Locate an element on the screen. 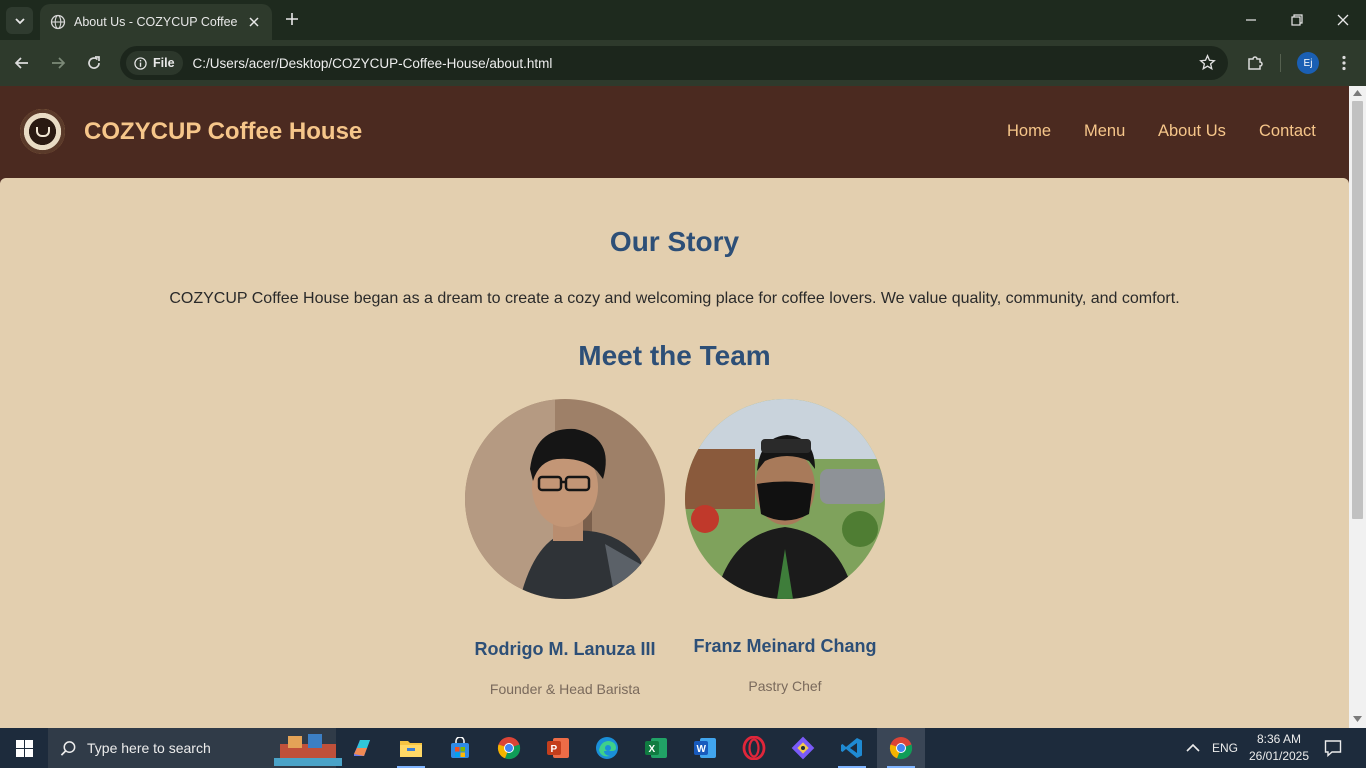  active-tab: About Us - COZYCUP Coffee House is located at coordinates (156, 22).